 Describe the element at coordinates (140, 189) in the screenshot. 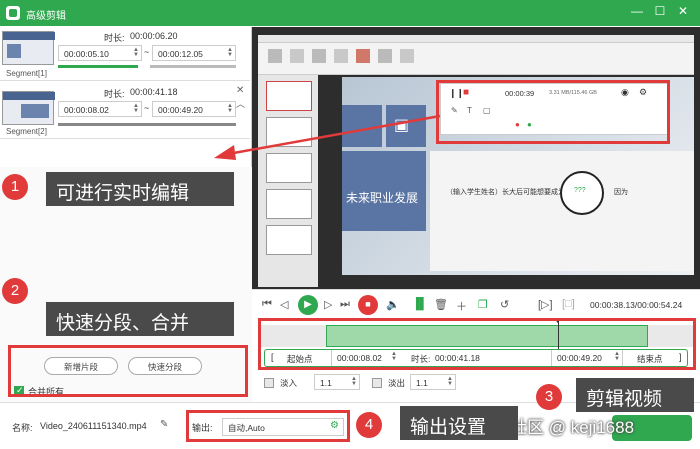

I see `callout-label: 可进行实时编辑` at that location.